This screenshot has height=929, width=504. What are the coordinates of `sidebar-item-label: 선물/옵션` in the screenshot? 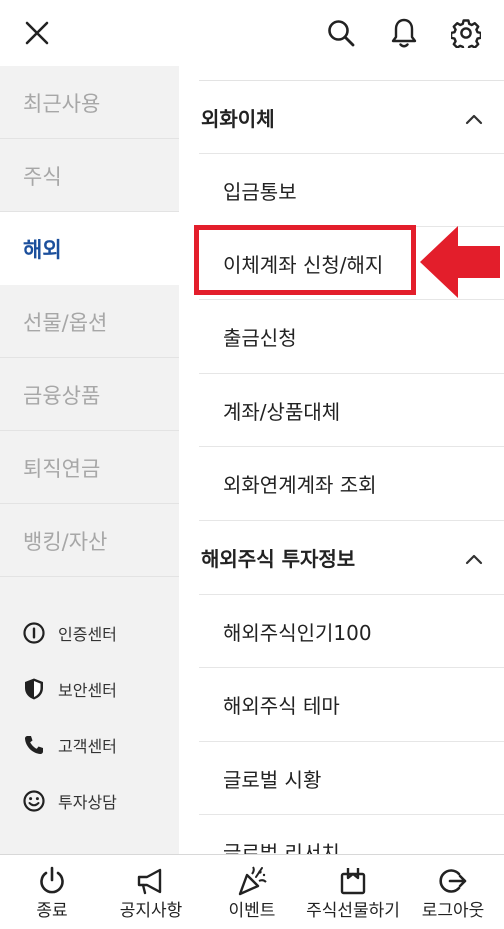 It's located at (65, 322).